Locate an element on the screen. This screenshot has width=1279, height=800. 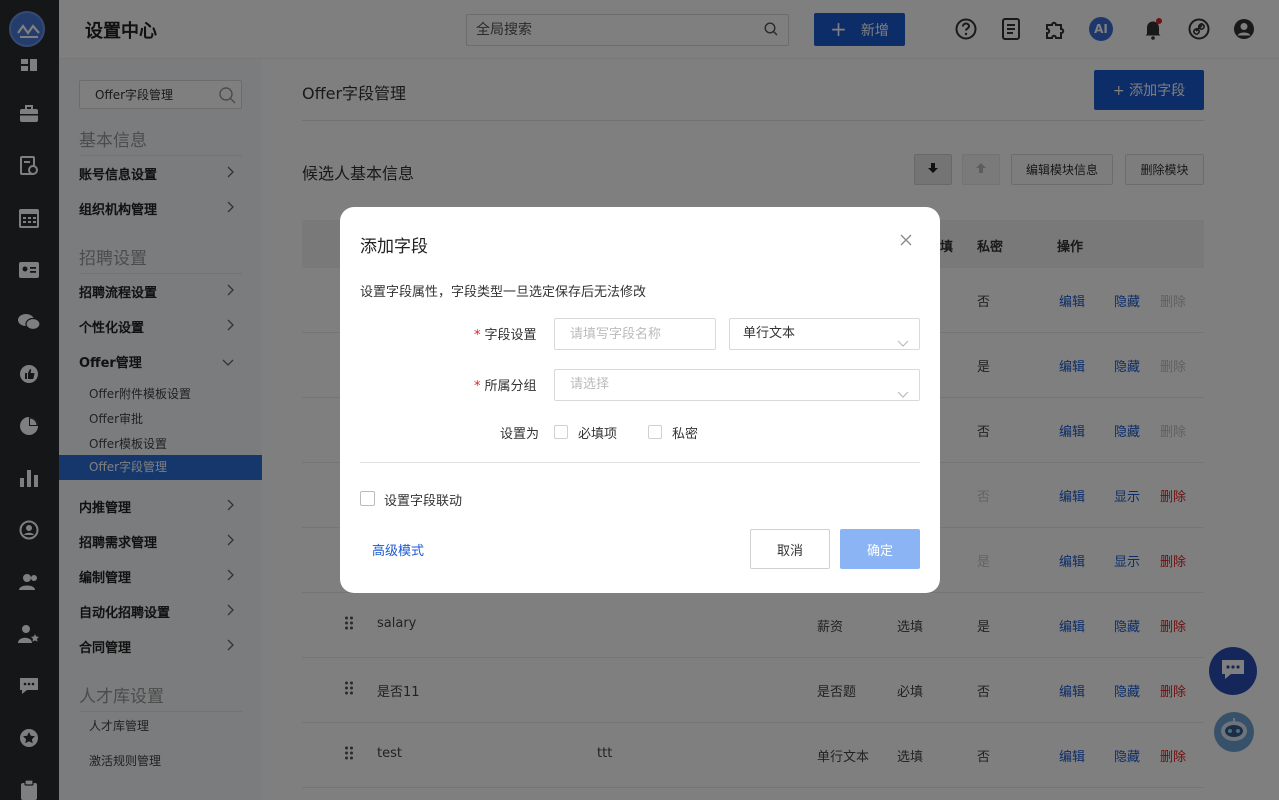
cancel-button: 取消 is located at coordinates (790, 549).